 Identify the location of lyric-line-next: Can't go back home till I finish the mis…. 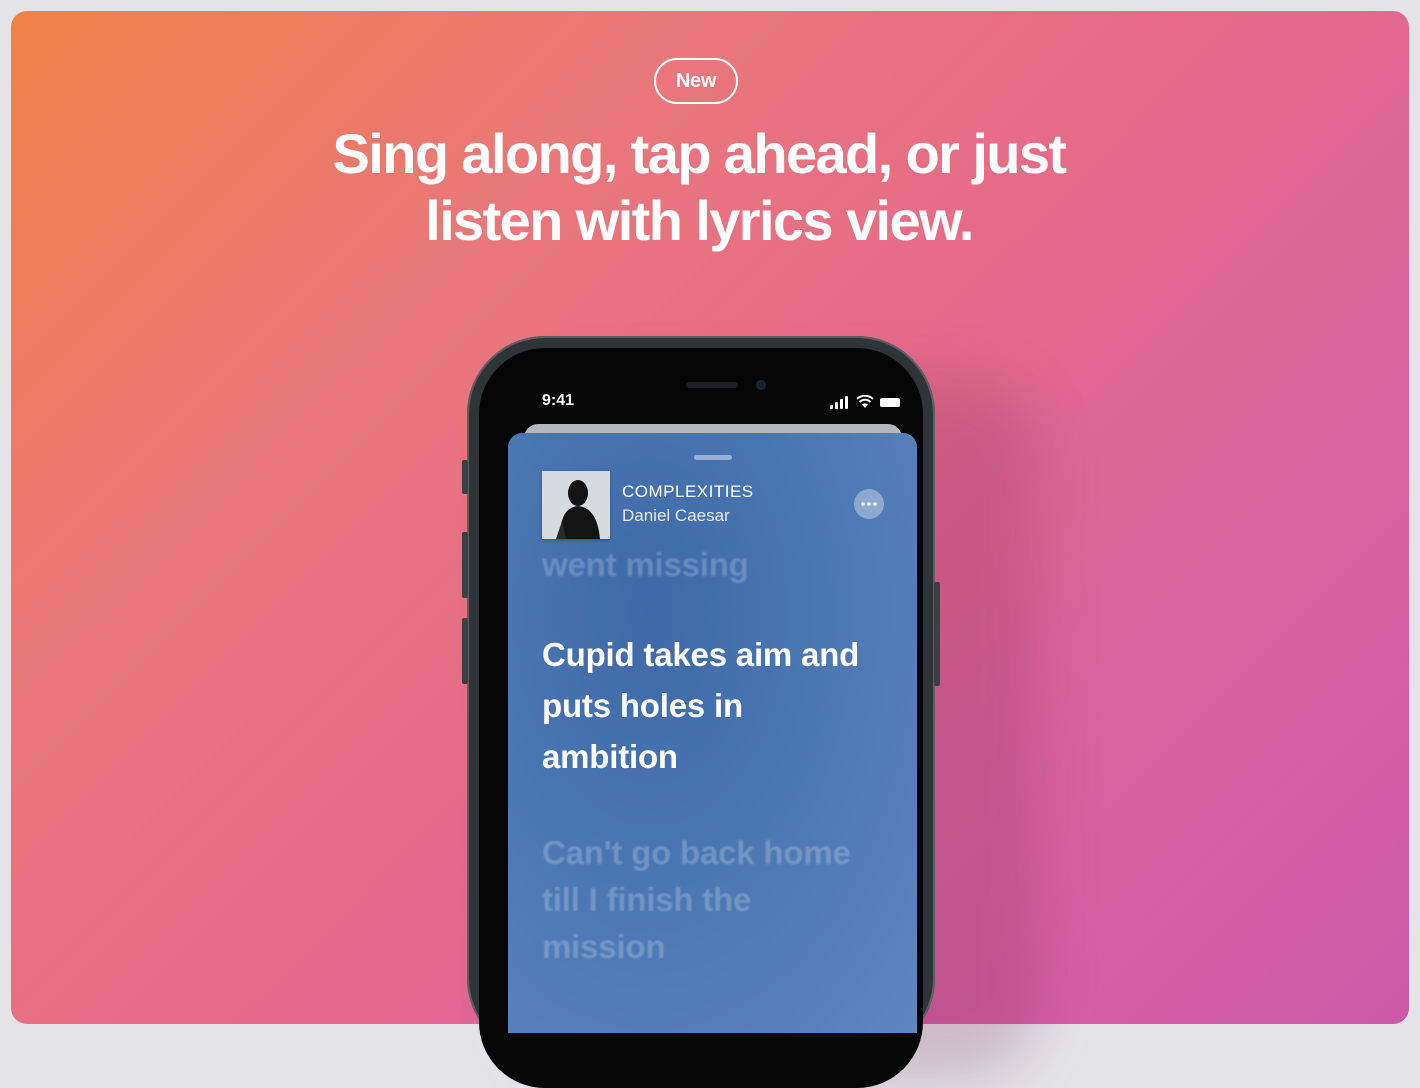
(712, 899).